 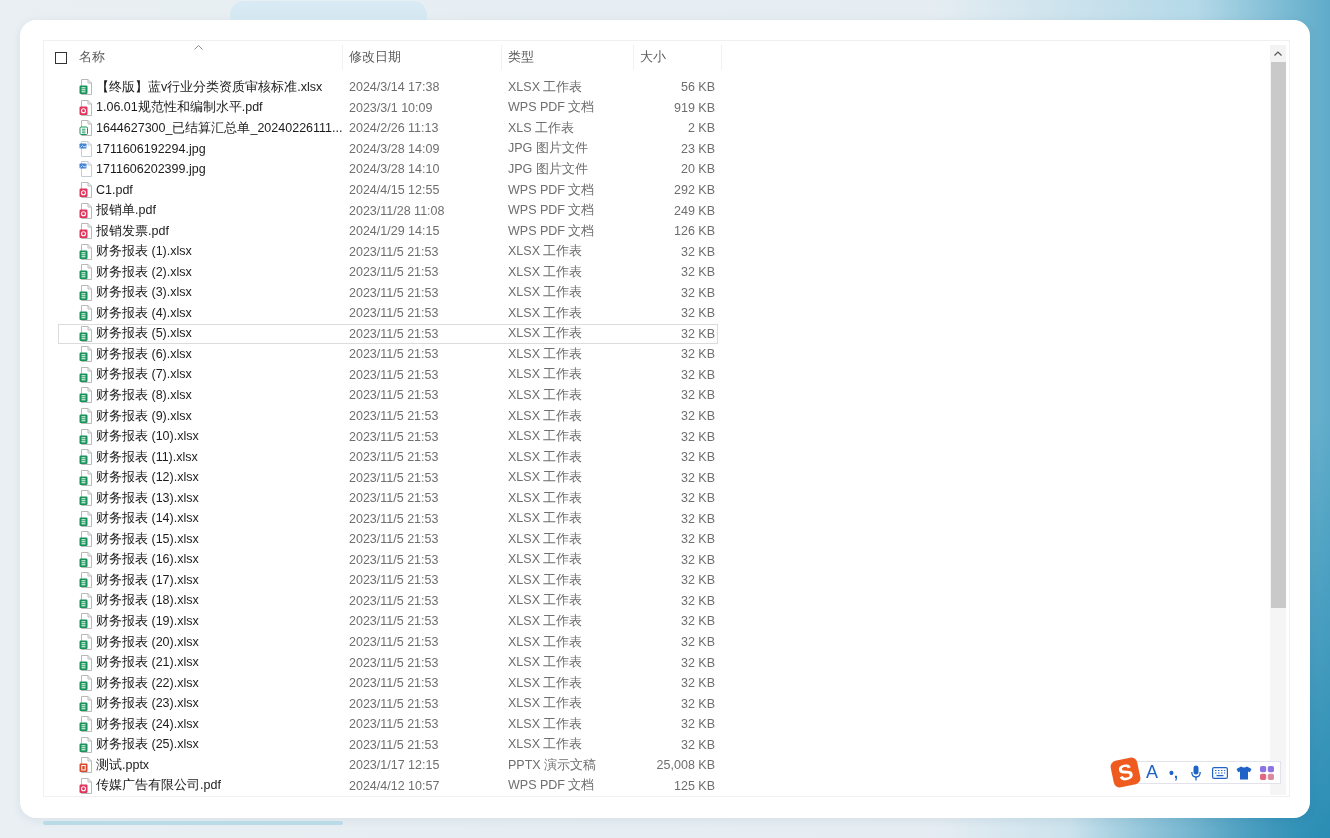 I want to click on file-name: 财务报表 (19).xlsx, so click(x=147, y=621).